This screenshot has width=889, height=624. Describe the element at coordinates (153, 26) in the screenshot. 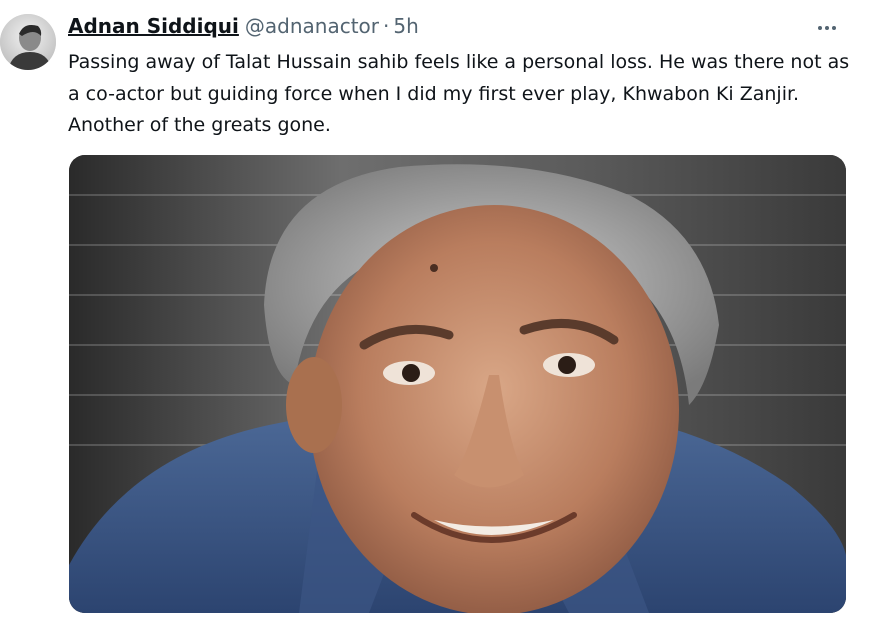

I see `author-display-name: Adnan Siddiqui` at that location.